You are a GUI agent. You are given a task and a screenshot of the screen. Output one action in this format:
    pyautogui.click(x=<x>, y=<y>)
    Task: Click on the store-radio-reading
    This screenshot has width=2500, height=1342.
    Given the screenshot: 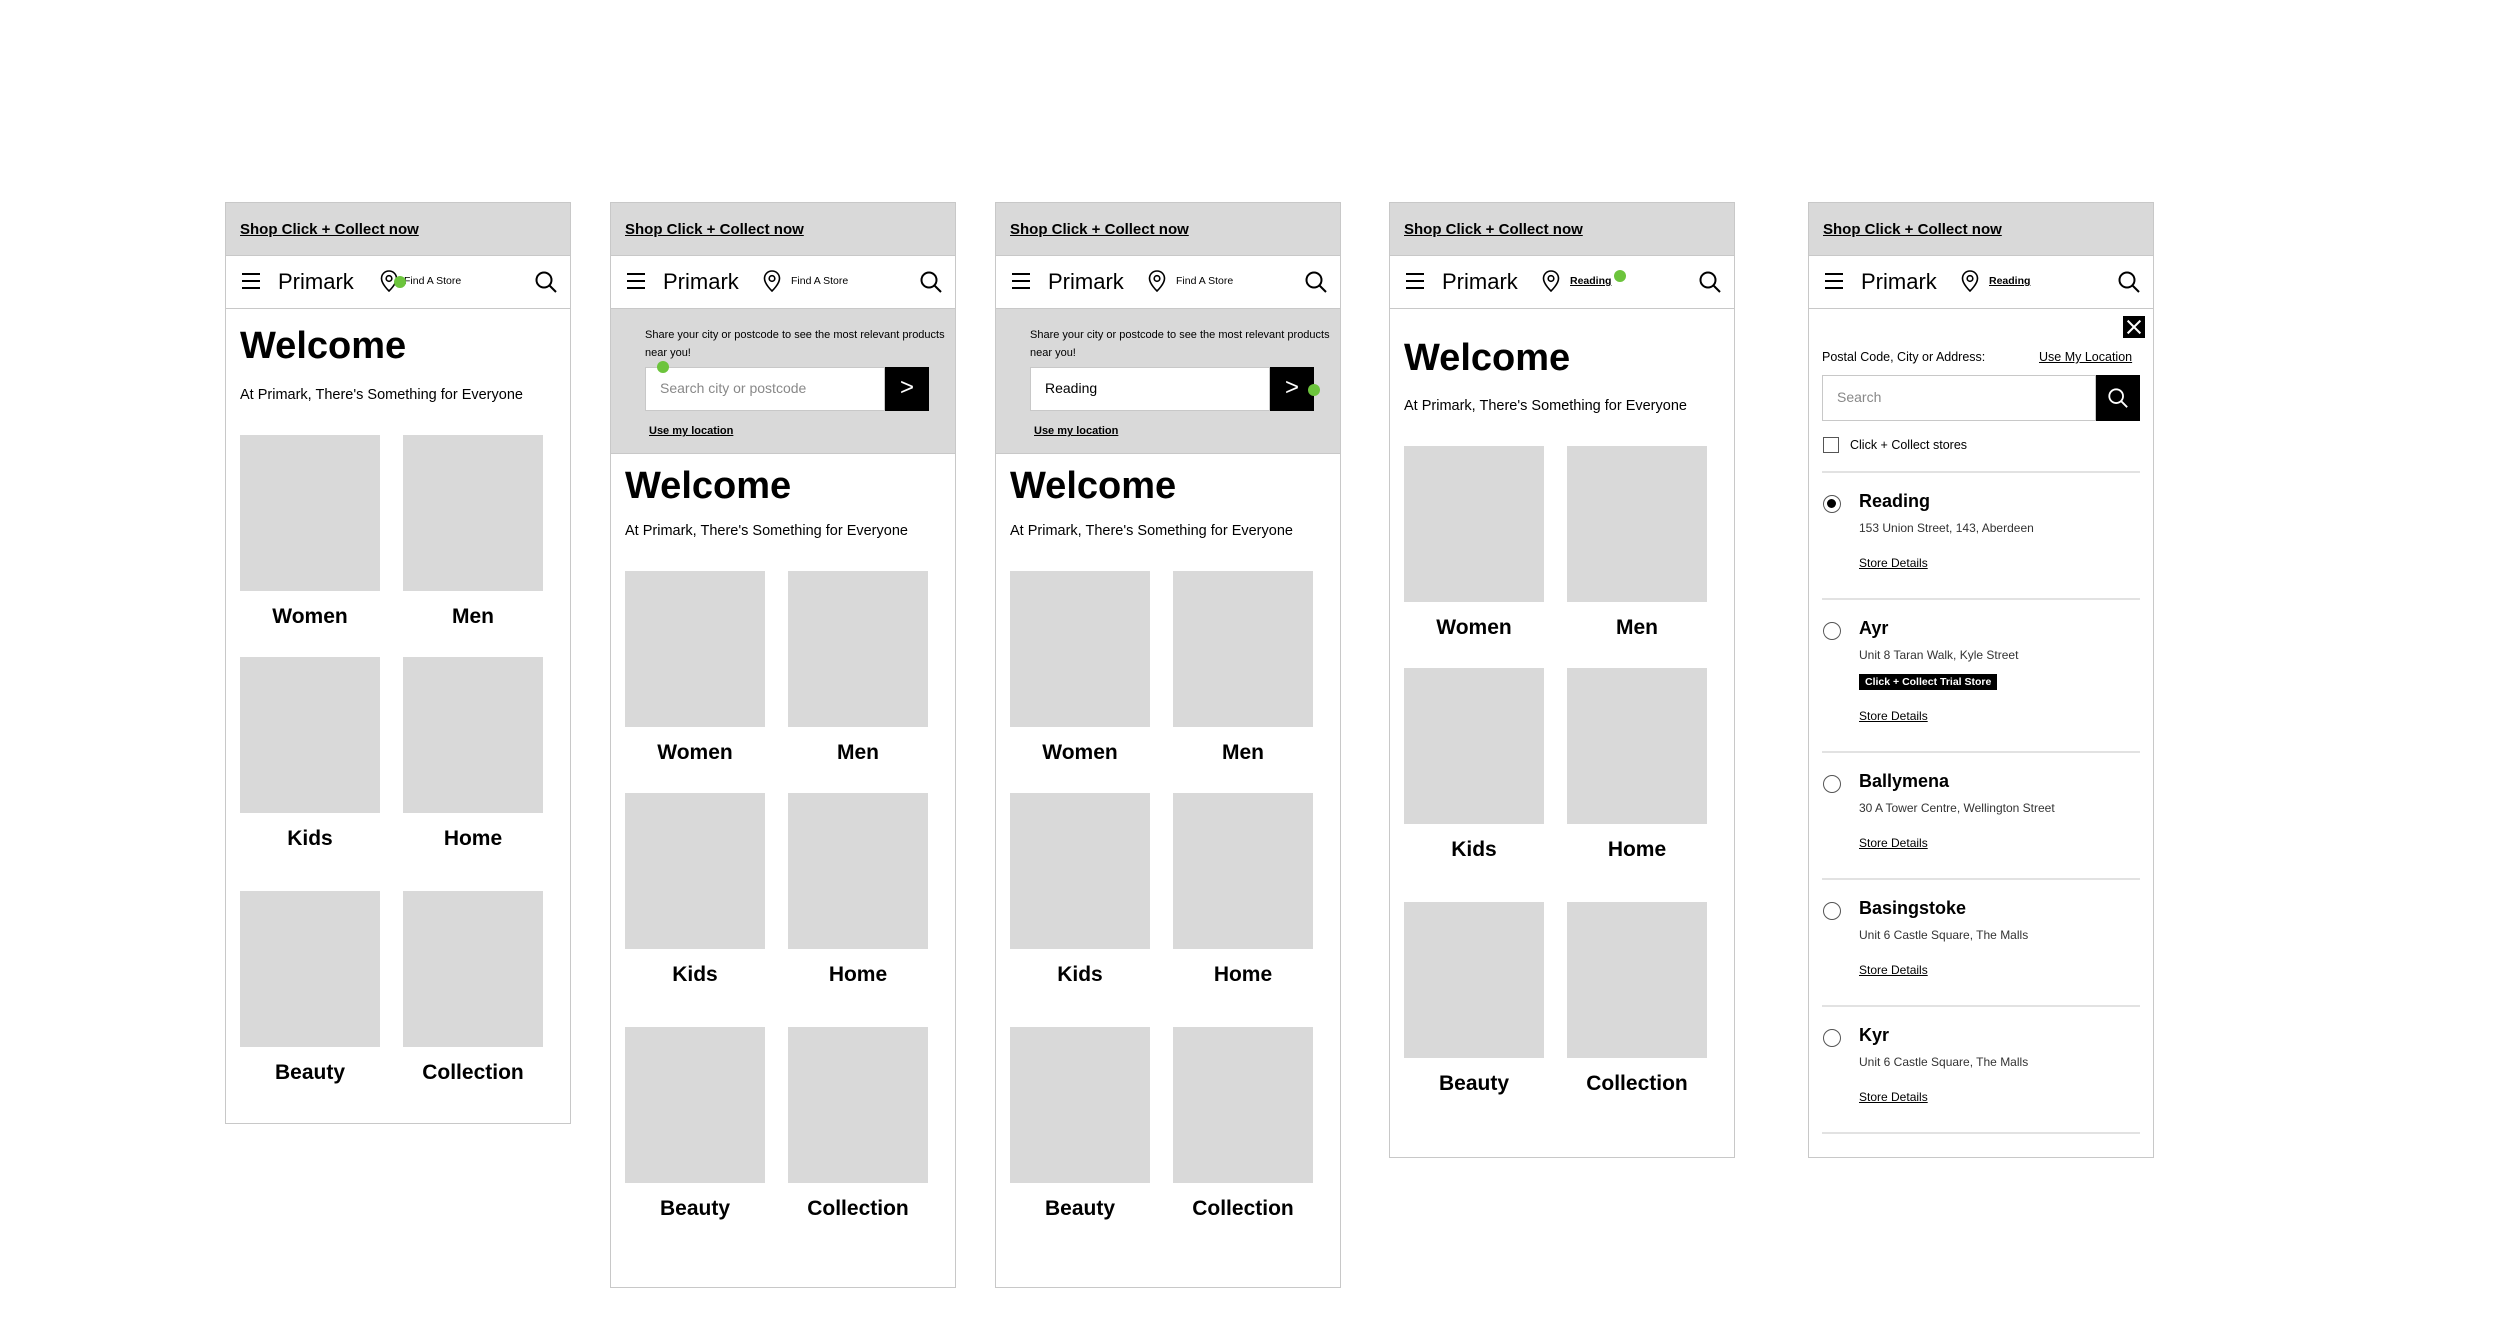 What is the action you would take?
    pyautogui.click(x=1832, y=504)
    